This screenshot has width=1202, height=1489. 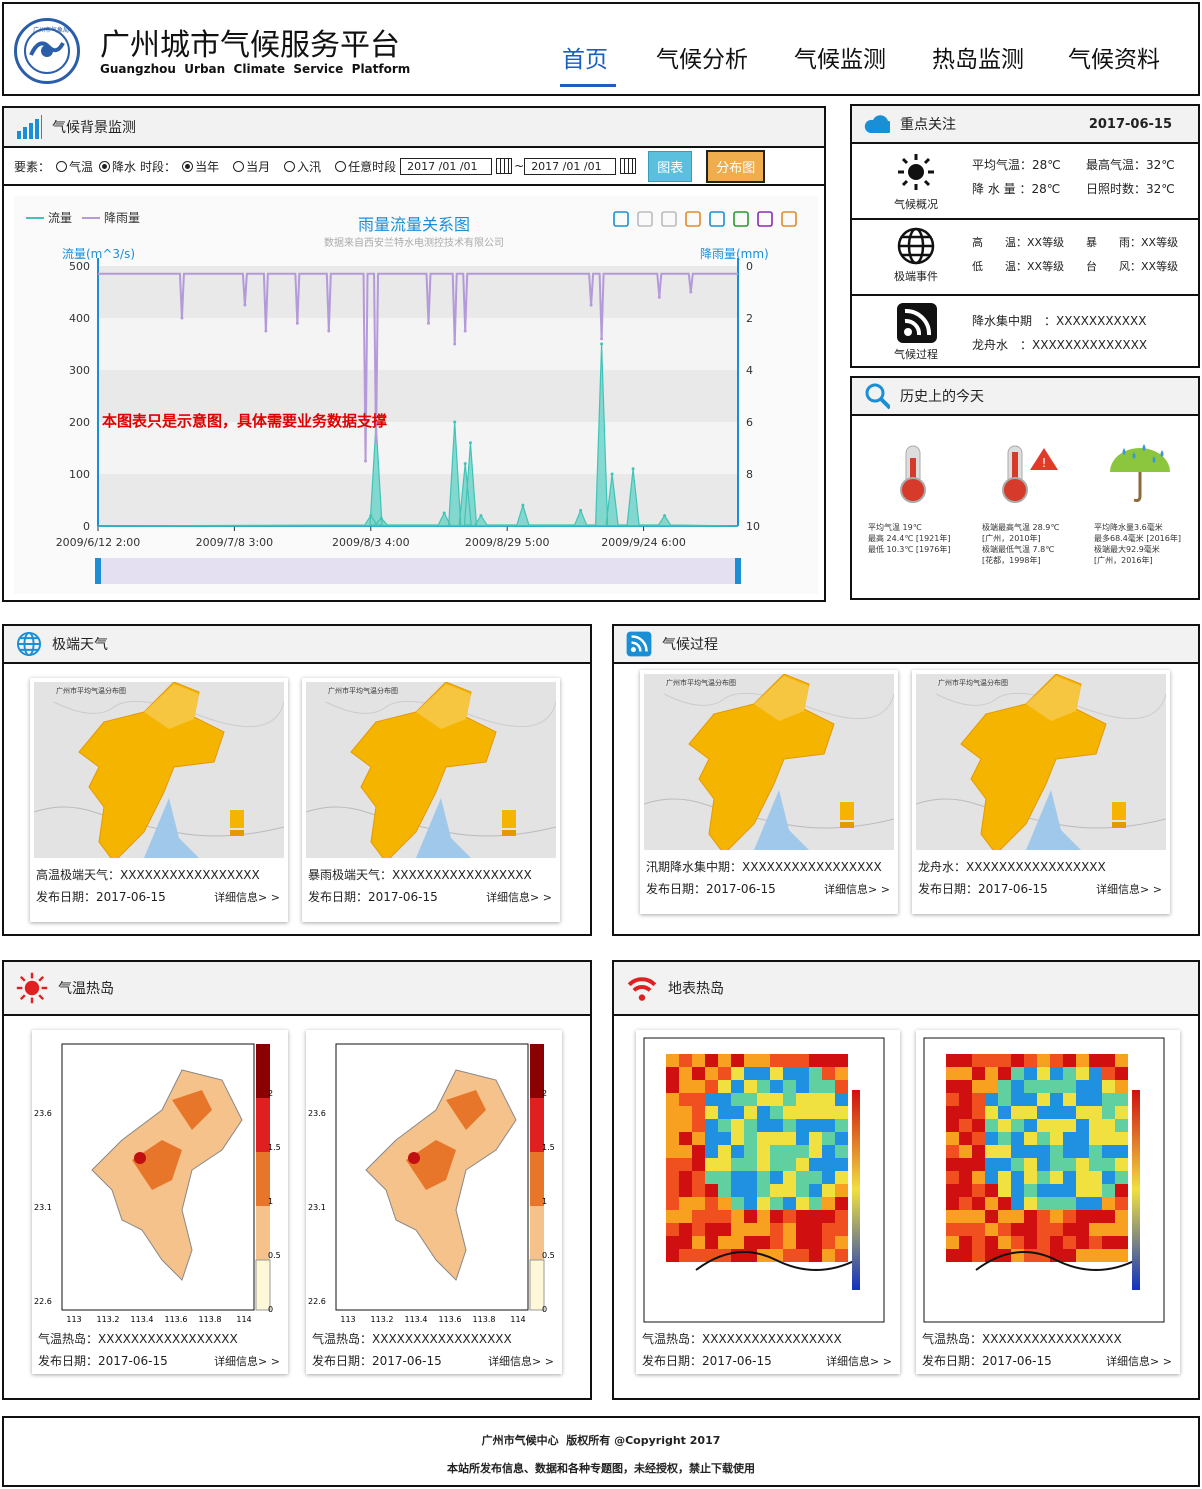 I want to click on y-left-tick: 400, so click(x=79, y=318).